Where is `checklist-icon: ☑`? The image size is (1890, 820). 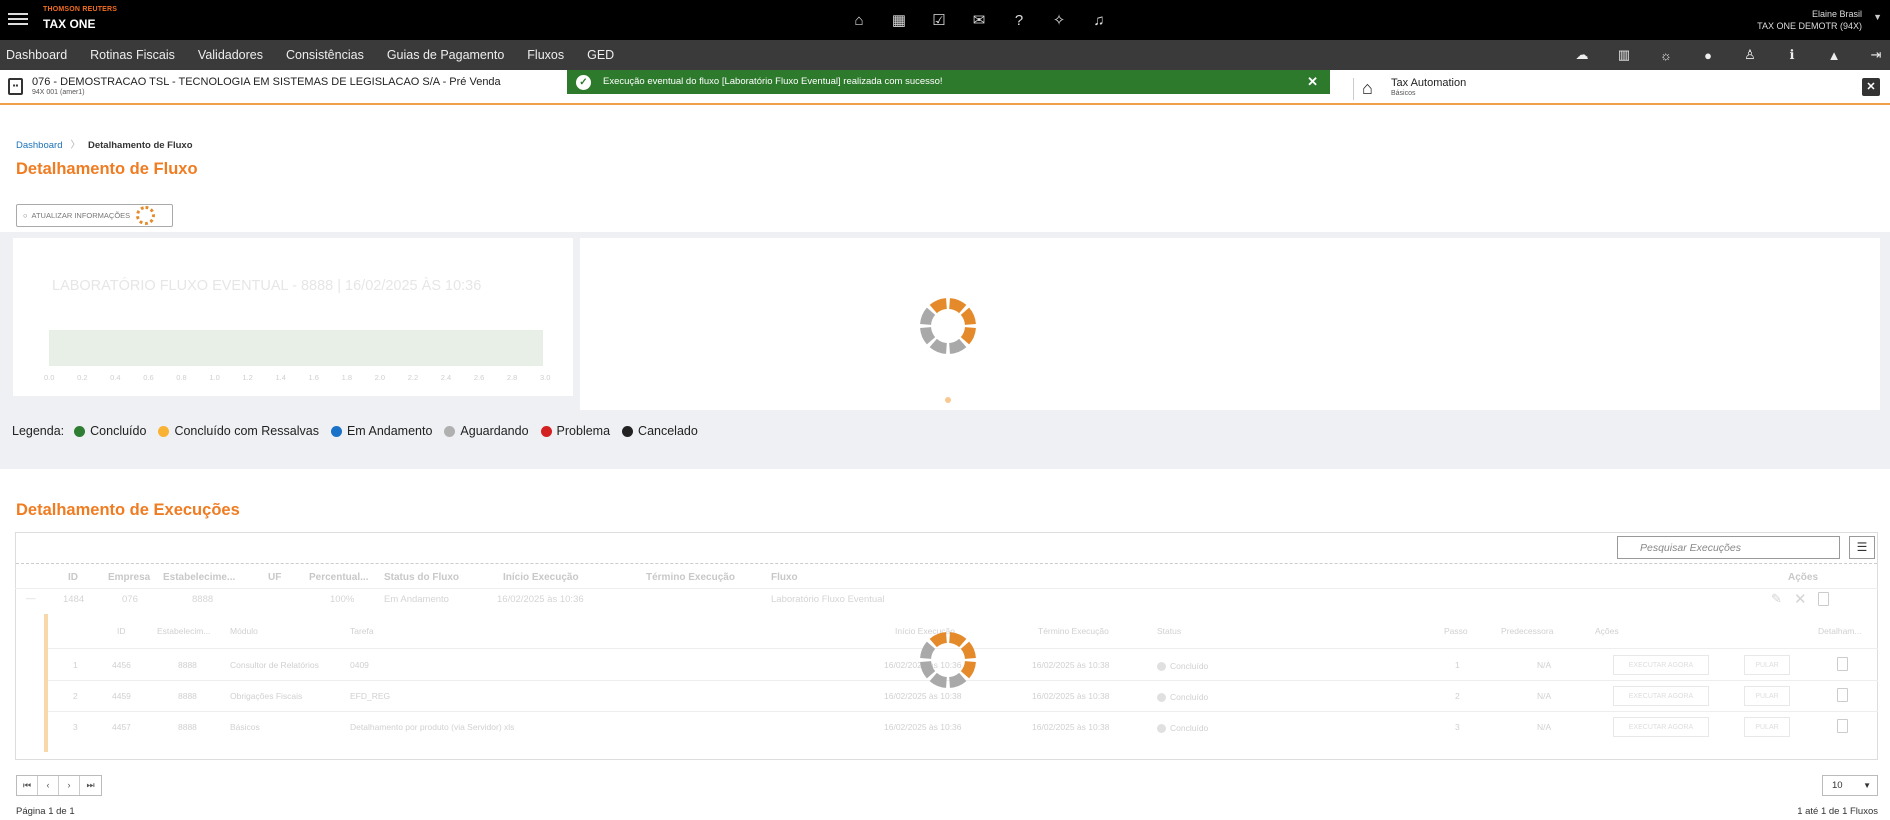
checklist-icon: ☑ is located at coordinates (939, 20).